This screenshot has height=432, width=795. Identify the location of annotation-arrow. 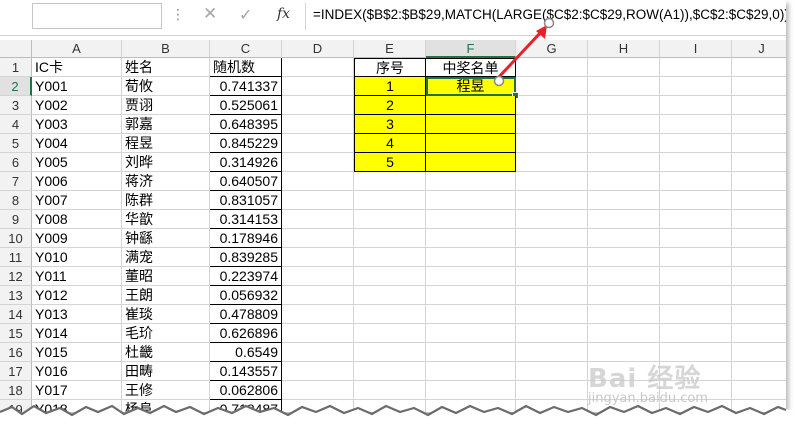
(524, 52).